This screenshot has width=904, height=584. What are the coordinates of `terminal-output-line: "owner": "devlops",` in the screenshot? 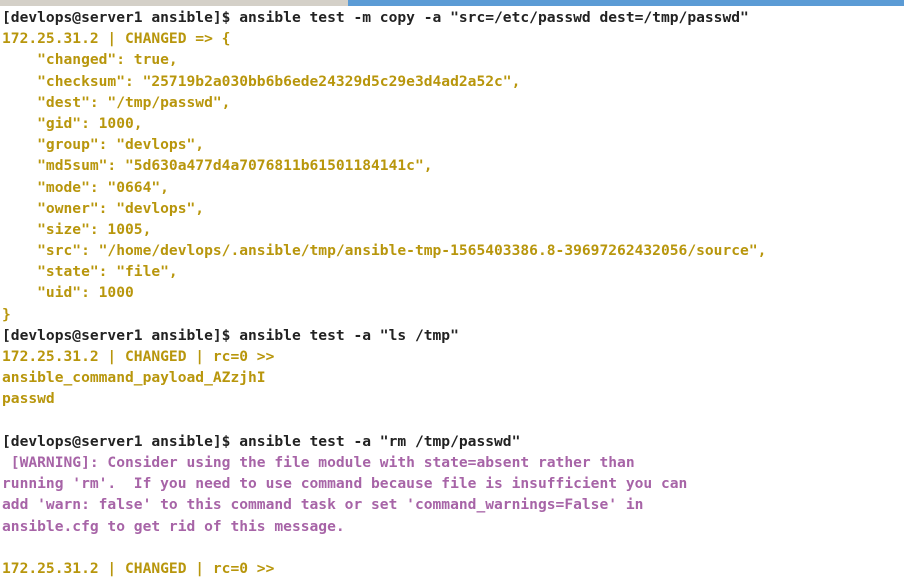 It's located at (103, 208).